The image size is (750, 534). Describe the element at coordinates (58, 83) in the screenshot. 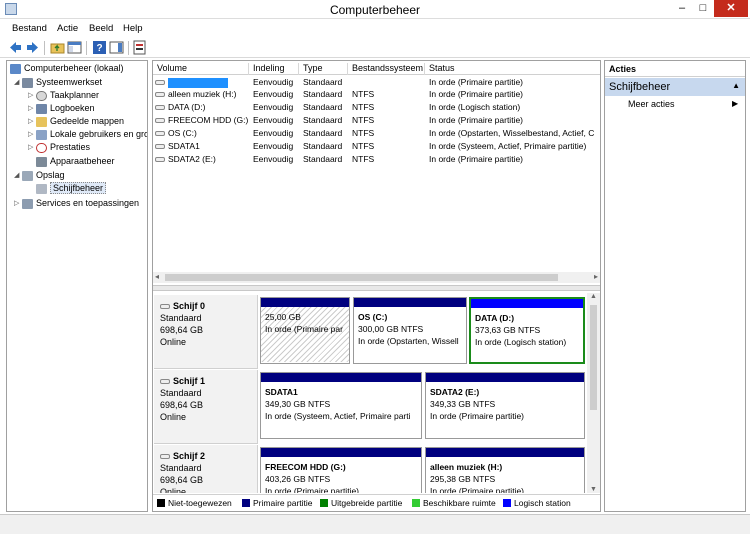

I see `tree-item-system-tools: ◢ Systeemwerkset` at that location.